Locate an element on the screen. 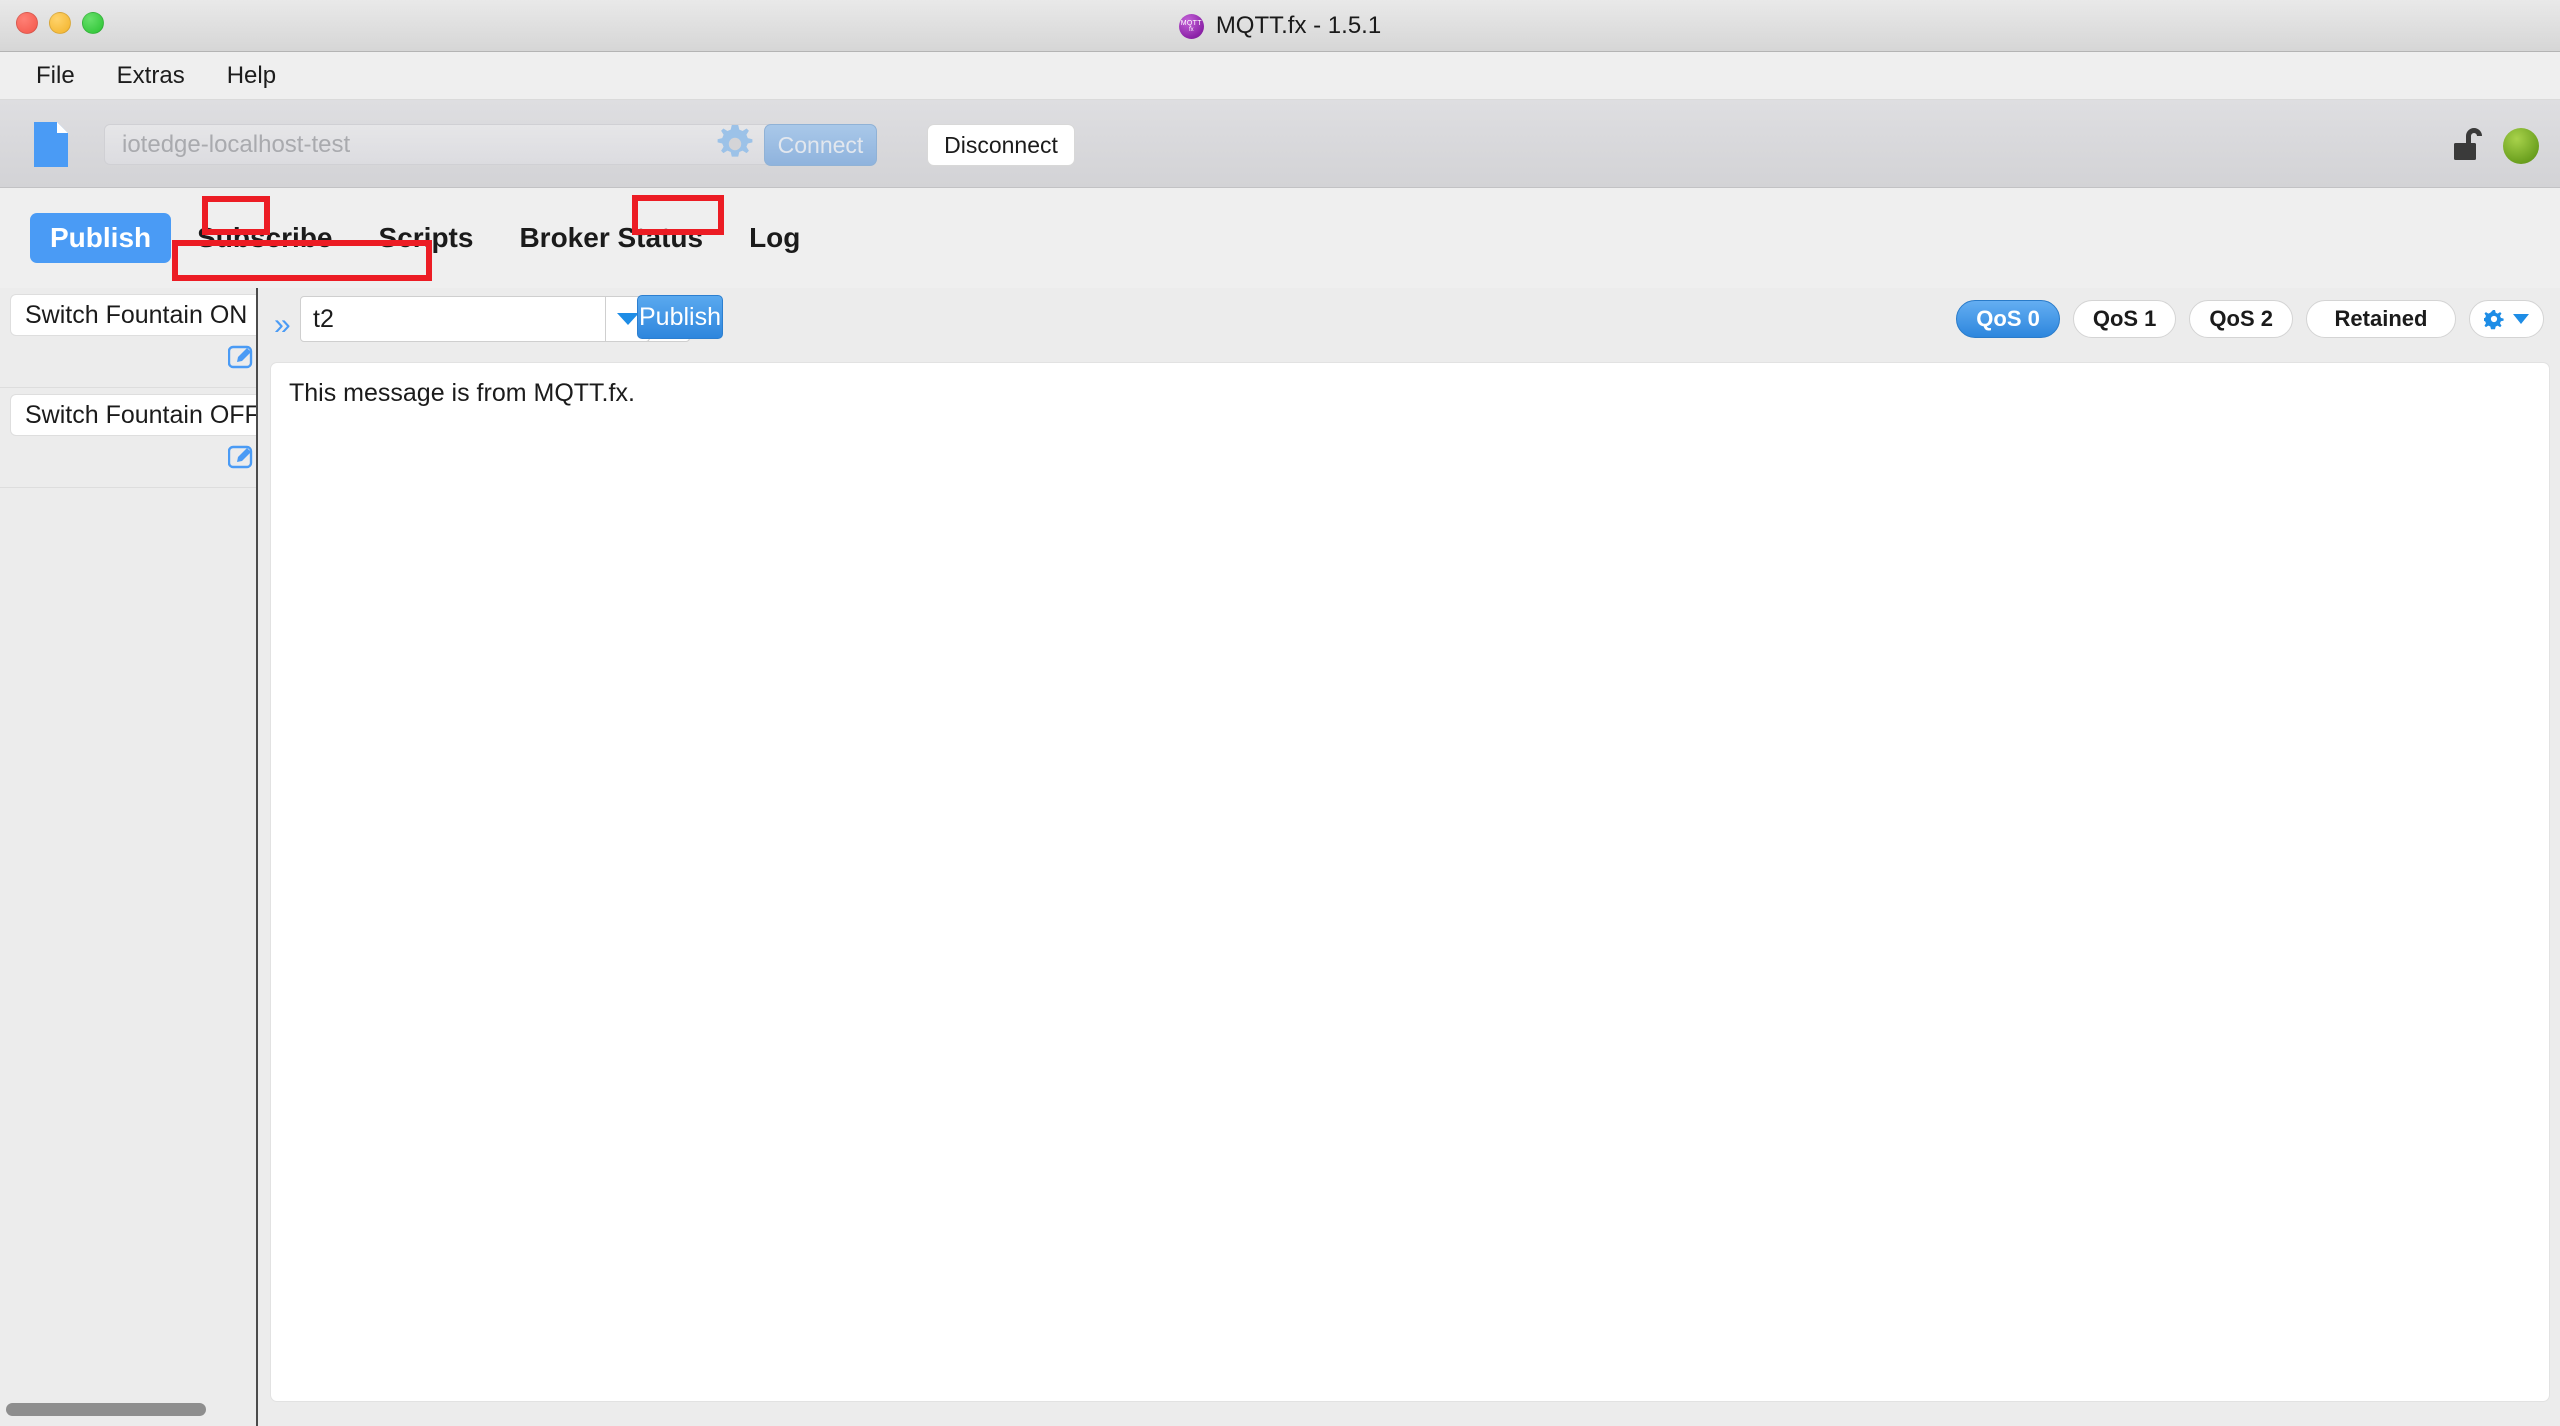 This screenshot has height=1426, width=2560. menu-item-file: File is located at coordinates (55, 76).